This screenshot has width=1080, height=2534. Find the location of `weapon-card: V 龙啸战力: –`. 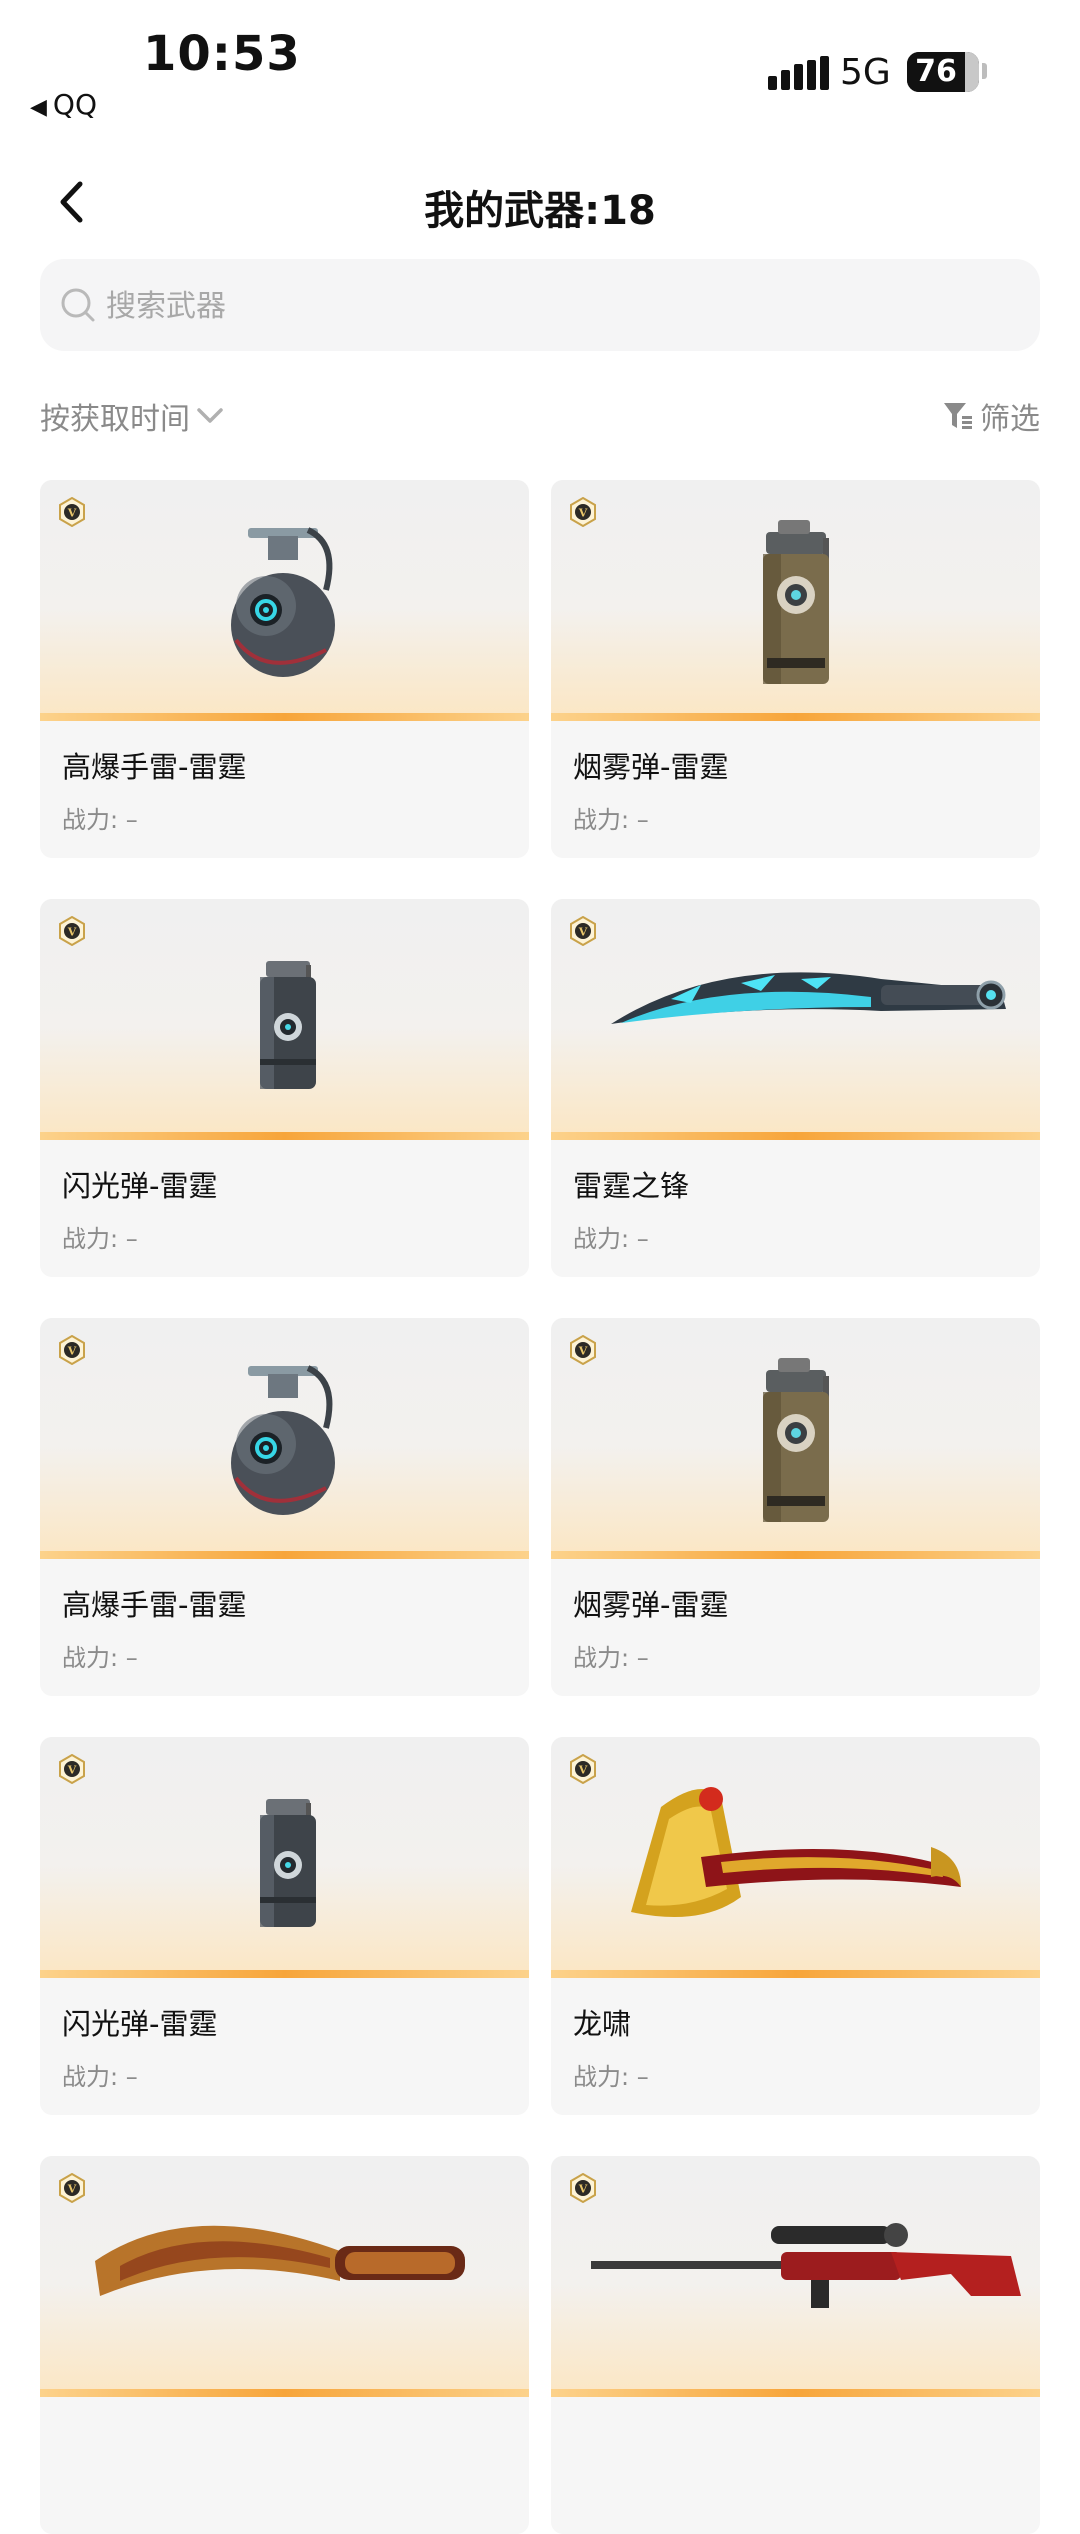

weapon-card: V 龙啸战力: – is located at coordinates (795, 1926).